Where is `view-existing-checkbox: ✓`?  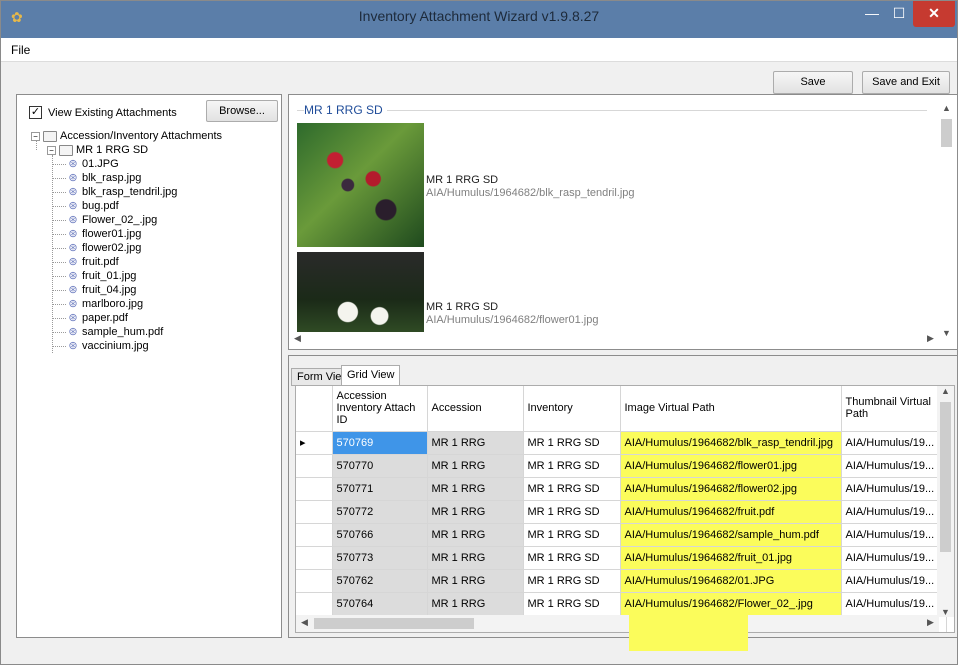 view-existing-checkbox: ✓ is located at coordinates (35, 112).